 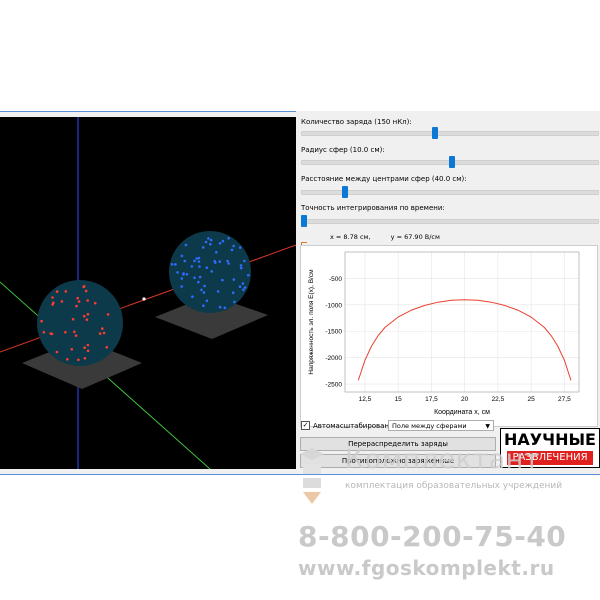 What do you see at coordinates (462, 322) in the screenshot?
I see `plot-area` at bounding box center [462, 322].